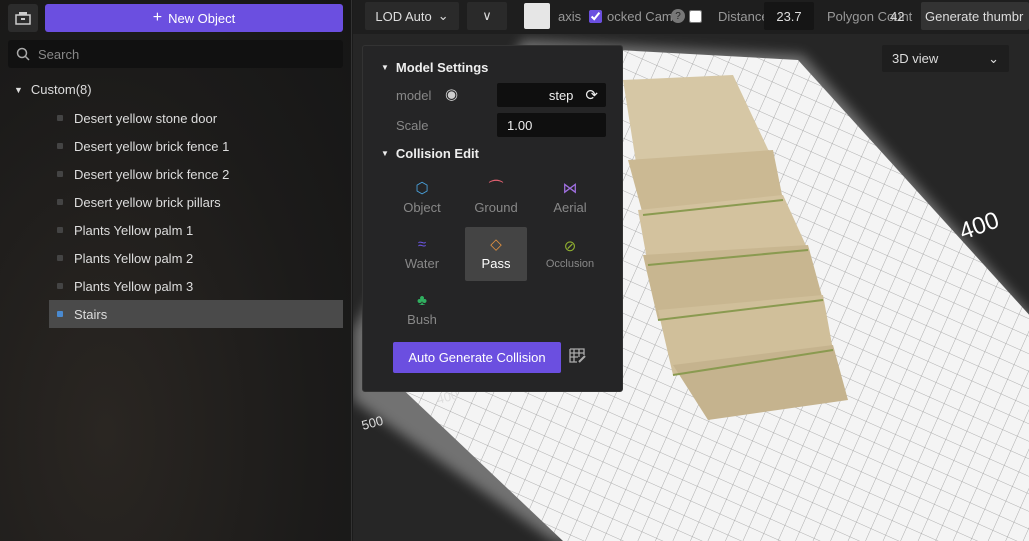  I want to click on axis-checkbox, so click(595, 16).